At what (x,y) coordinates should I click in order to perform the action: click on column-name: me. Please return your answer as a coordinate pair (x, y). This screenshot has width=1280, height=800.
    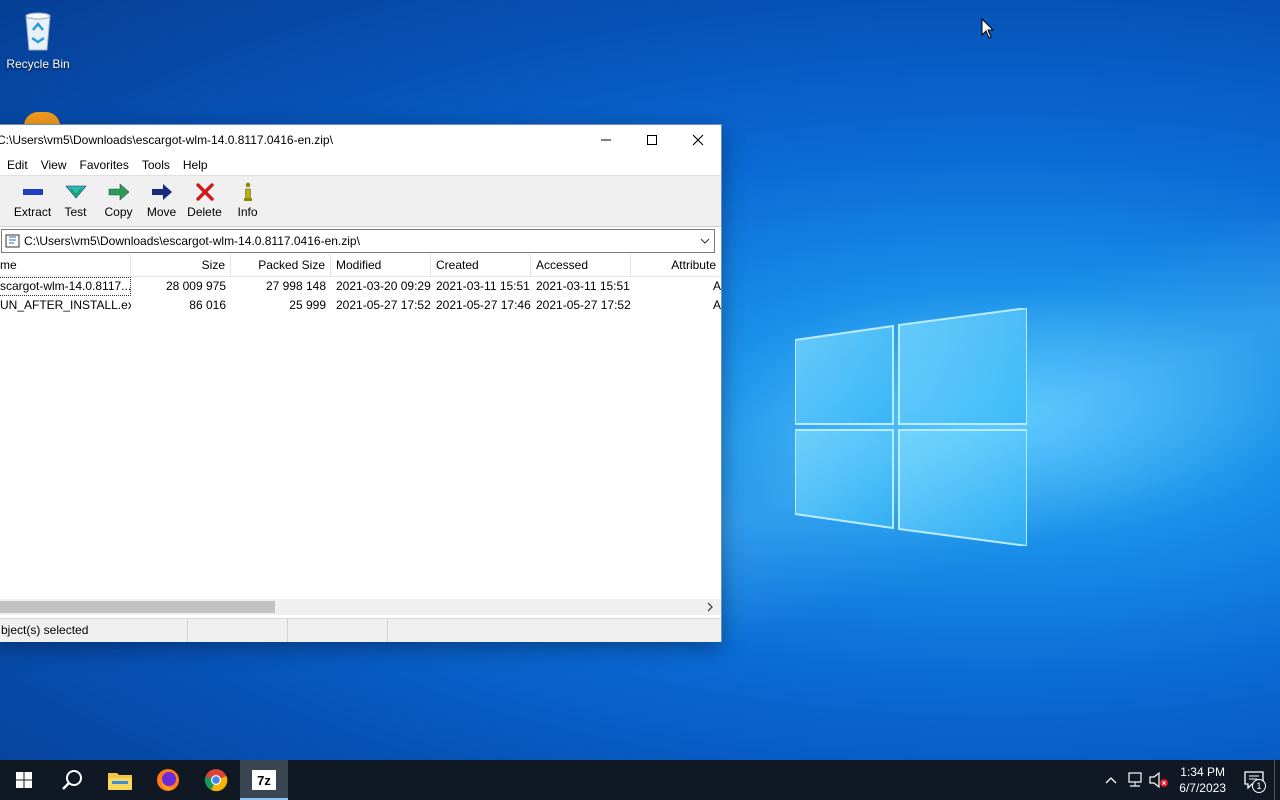
    Looking at the image, I should click on (65, 265).